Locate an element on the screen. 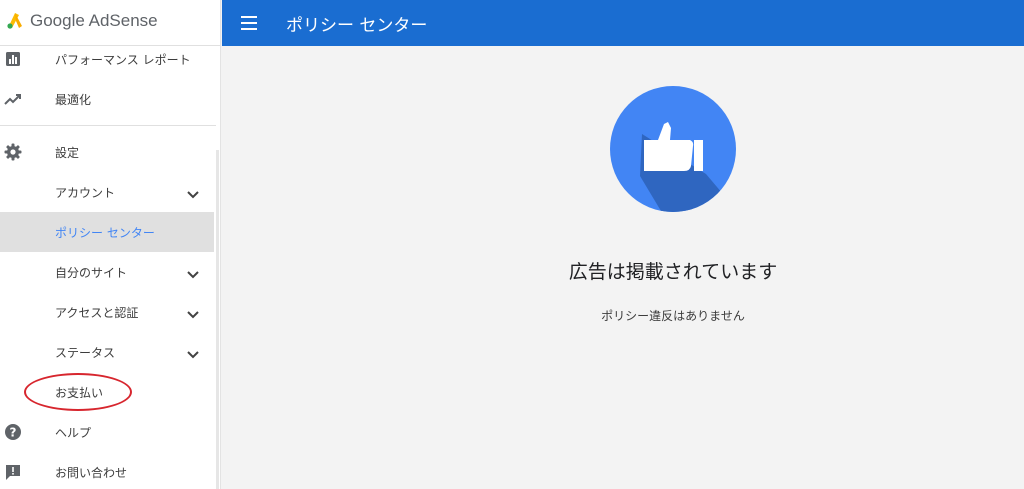 Image resolution: width=1024 pixels, height=489 pixels. sidebar-item-label: ヘルプ is located at coordinates (73, 433).